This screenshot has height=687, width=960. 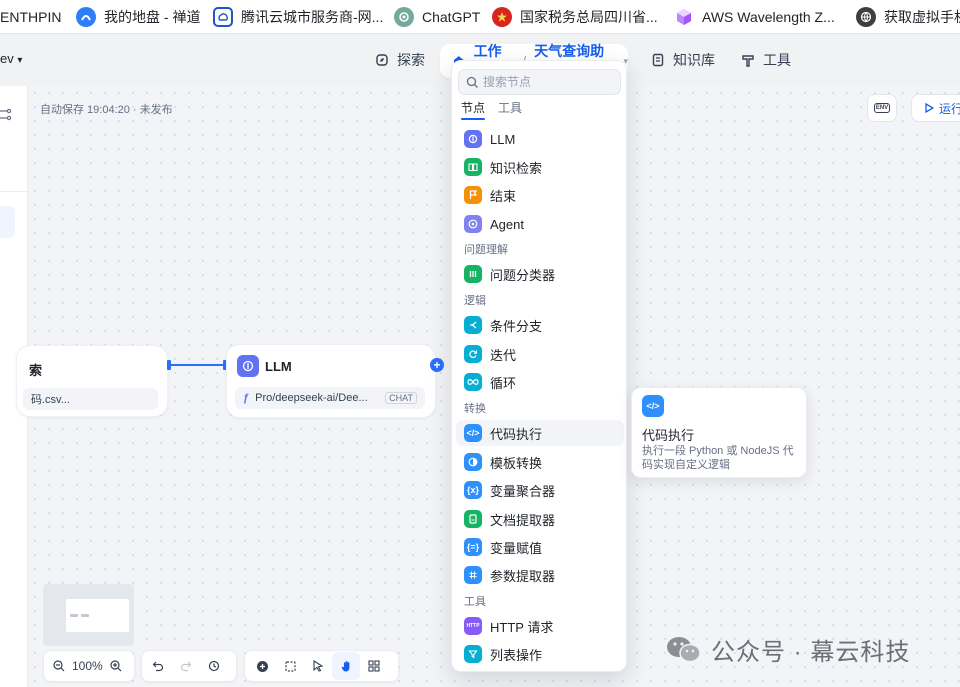 What do you see at coordinates (694, 60) in the screenshot?
I see `nav-label: 知识库` at bounding box center [694, 60].